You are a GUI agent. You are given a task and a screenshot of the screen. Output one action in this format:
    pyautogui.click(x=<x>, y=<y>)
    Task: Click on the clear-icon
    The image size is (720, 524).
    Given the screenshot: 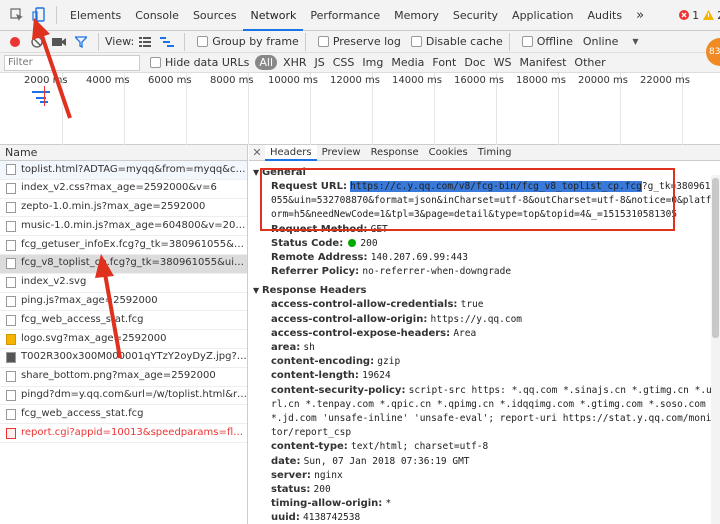 What is the action you would take?
    pyautogui.click(x=37, y=42)
    